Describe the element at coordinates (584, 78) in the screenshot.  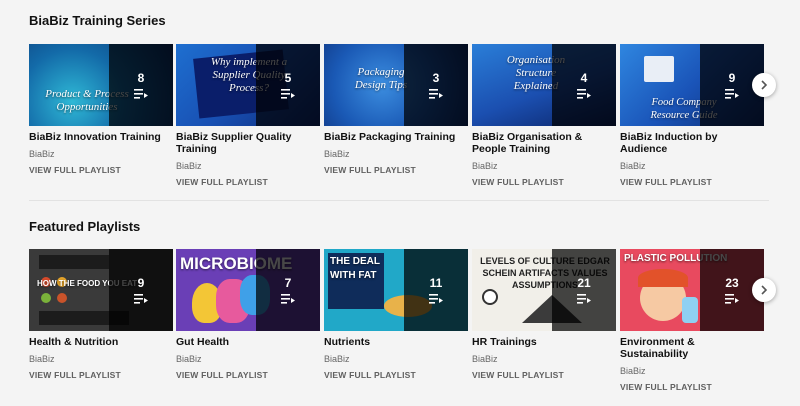
I see `video-count: 4` at that location.